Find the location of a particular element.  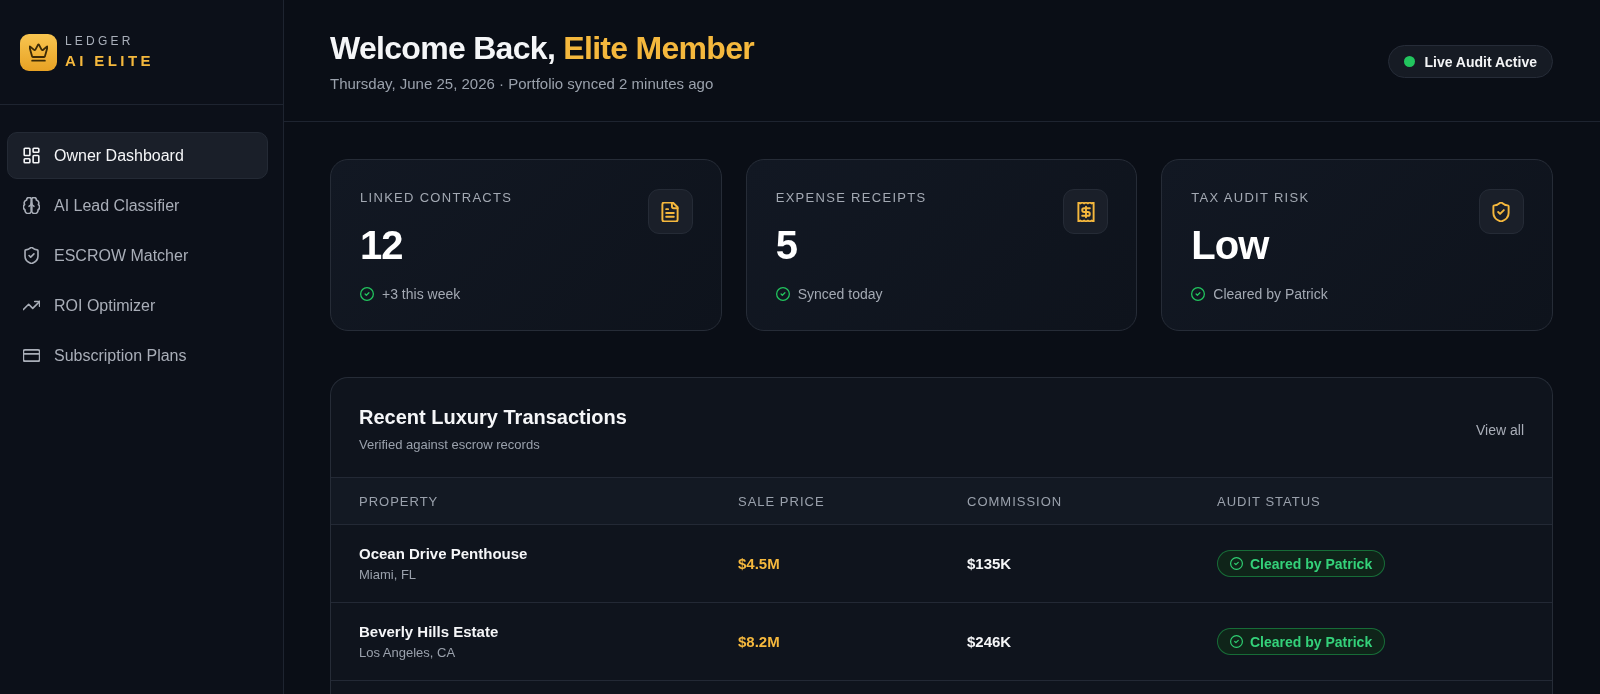

stat-note: Synced today is located at coordinates (840, 294).